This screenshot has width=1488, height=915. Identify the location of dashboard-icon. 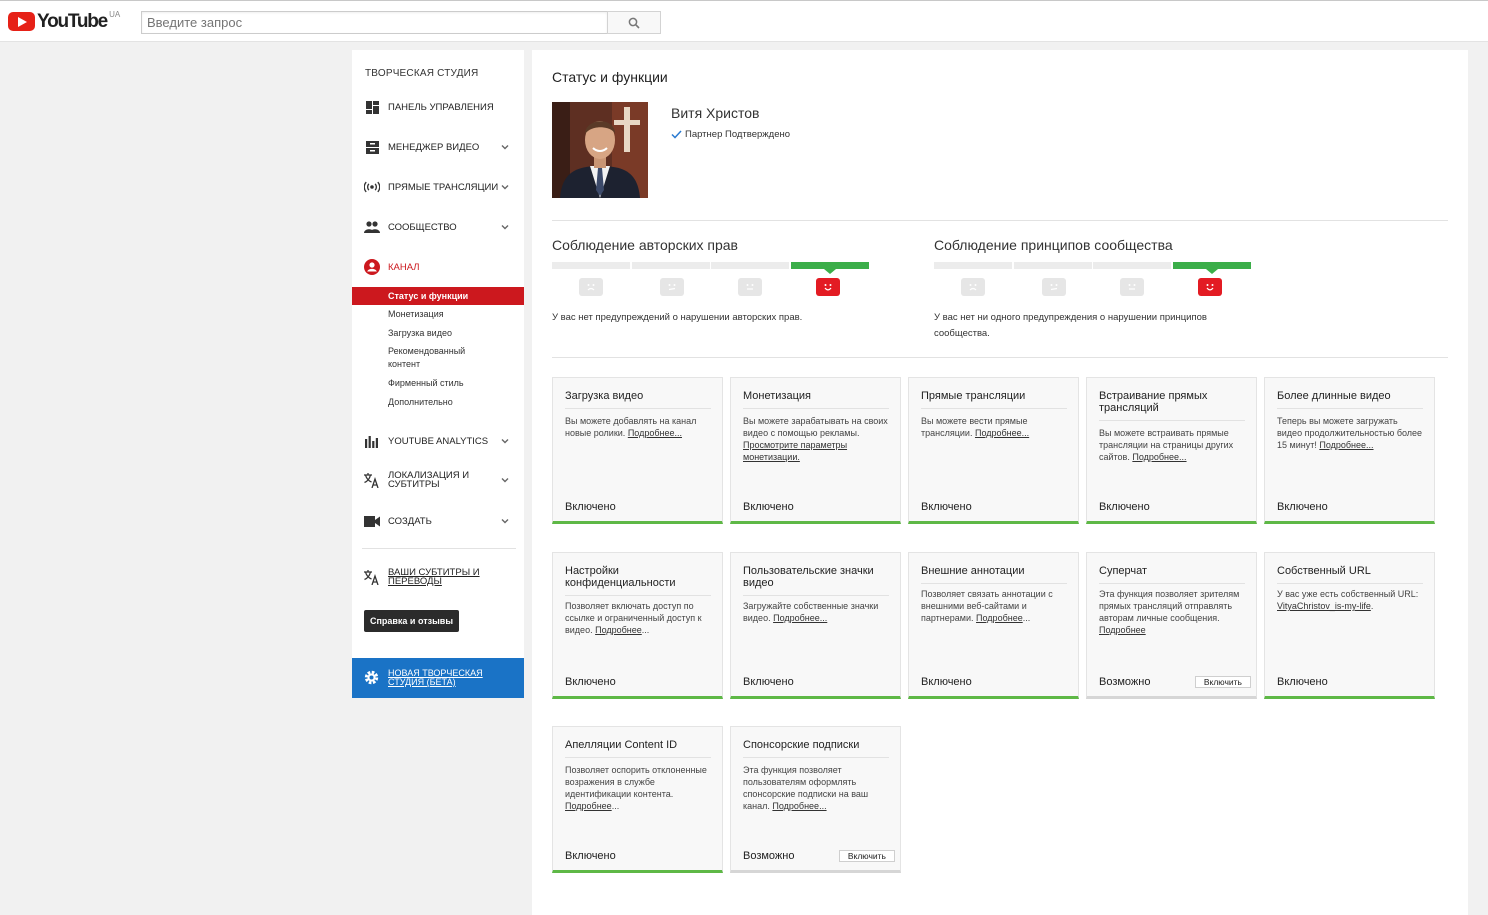
(372, 107).